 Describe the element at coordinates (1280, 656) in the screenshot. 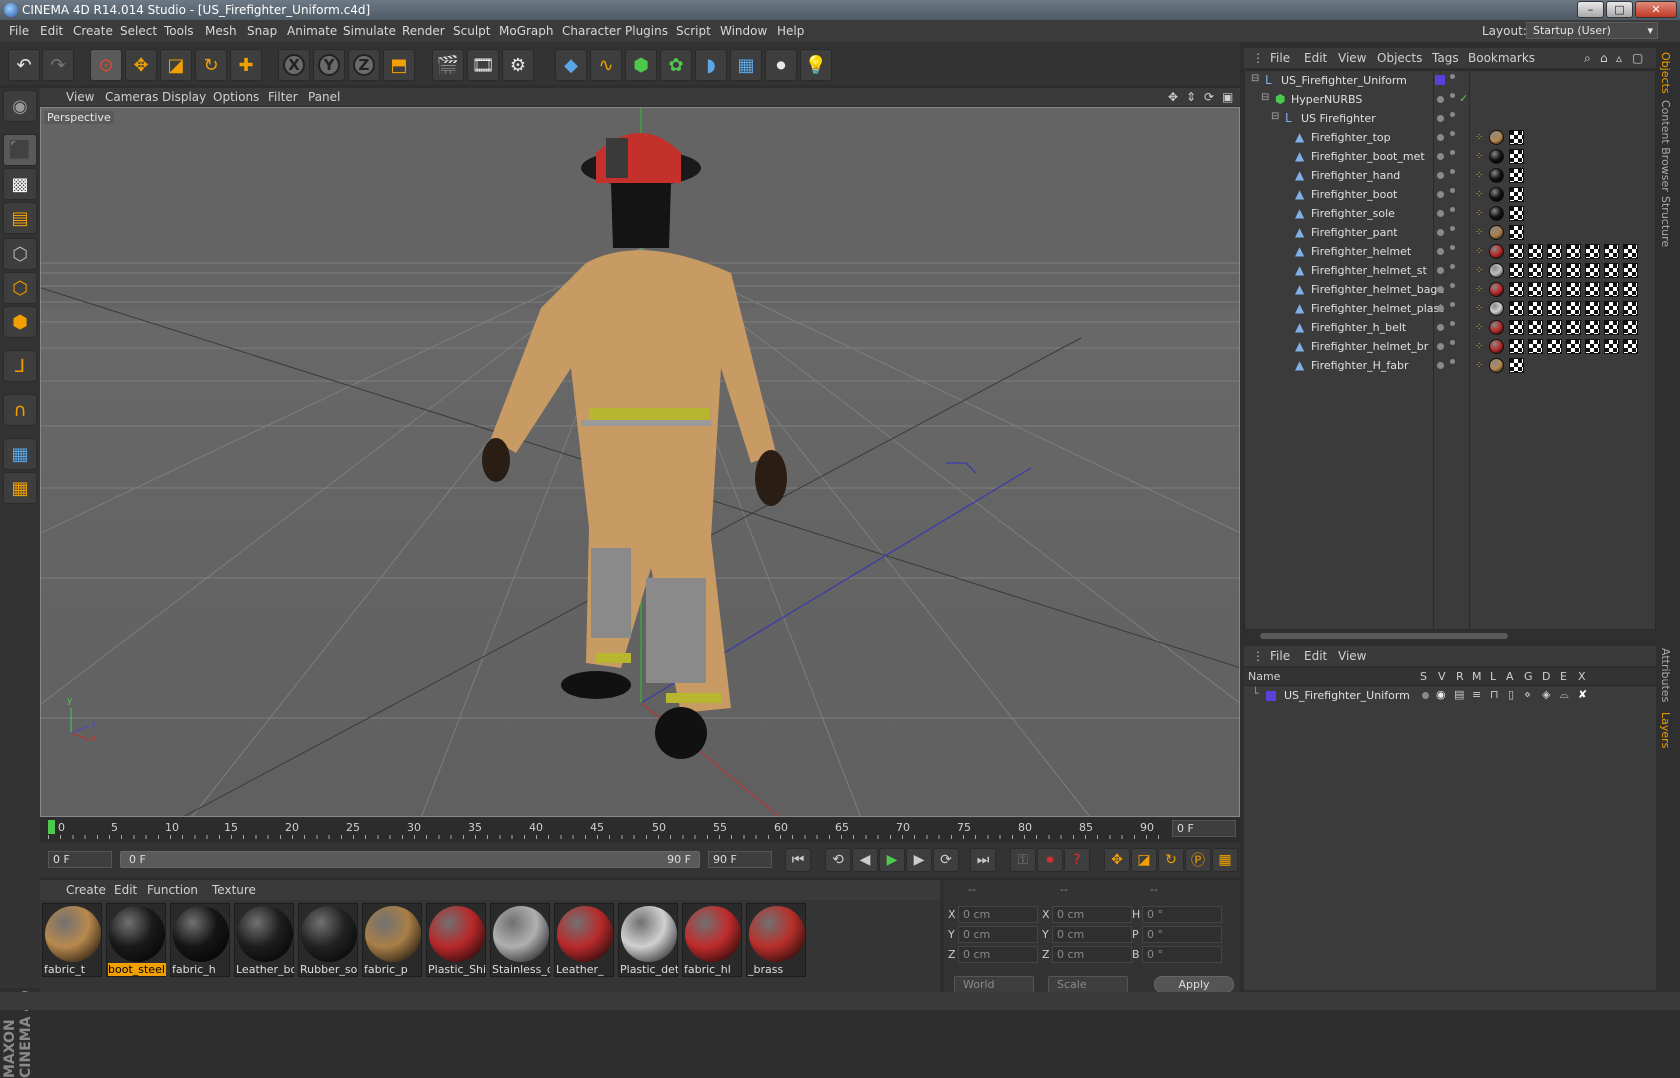

I see `layer-menu-file: File` at that location.